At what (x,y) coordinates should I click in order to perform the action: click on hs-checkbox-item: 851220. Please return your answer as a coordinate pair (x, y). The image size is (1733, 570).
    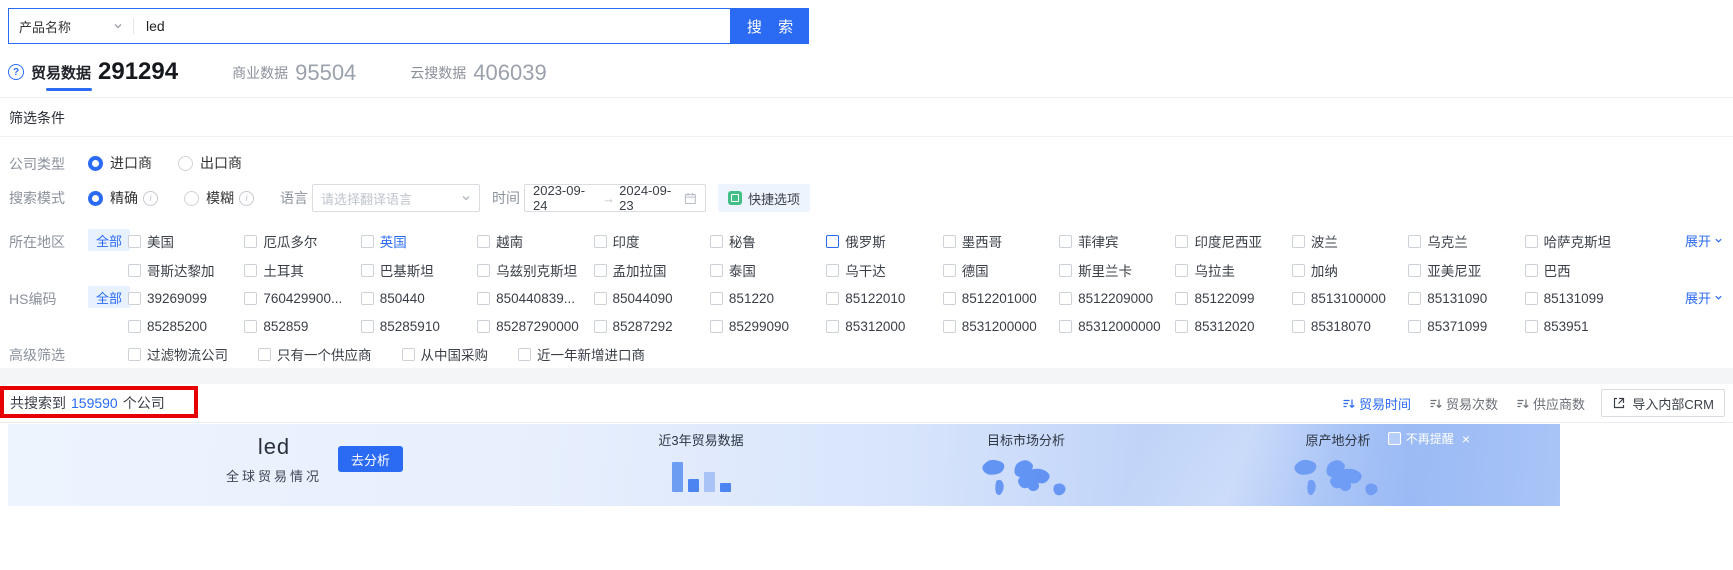
    Looking at the image, I should click on (767, 298).